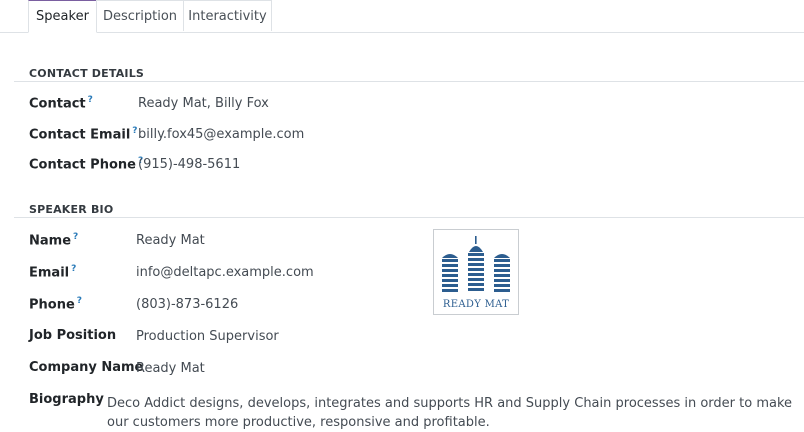  What do you see at coordinates (83, 134) in the screenshot?
I see `contact-email-label: Contact Email?` at bounding box center [83, 134].